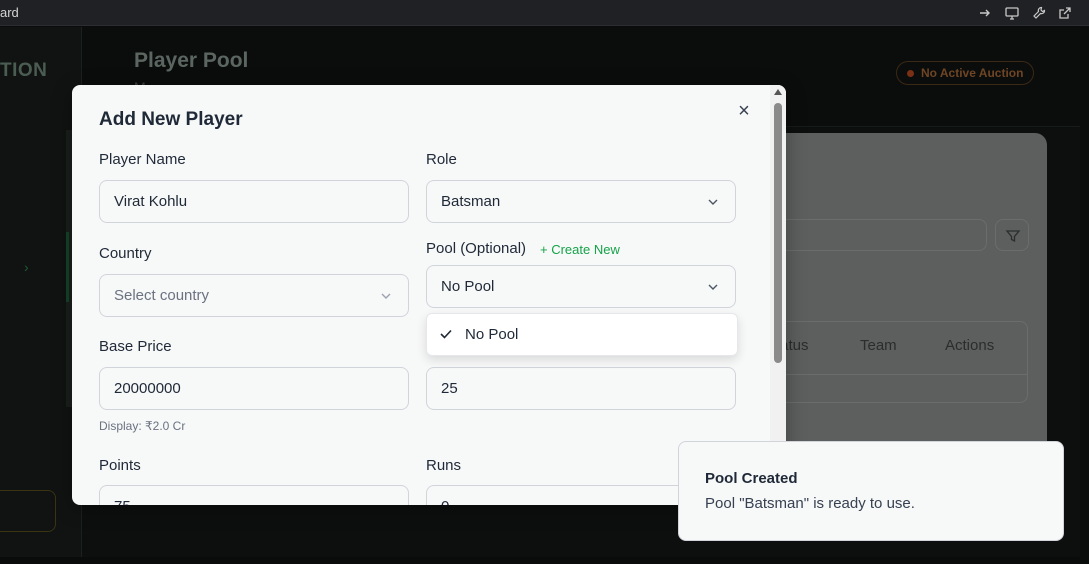  Describe the element at coordinates (471, 201) in the screenshot. I see `role-value: Batsman` at that location.